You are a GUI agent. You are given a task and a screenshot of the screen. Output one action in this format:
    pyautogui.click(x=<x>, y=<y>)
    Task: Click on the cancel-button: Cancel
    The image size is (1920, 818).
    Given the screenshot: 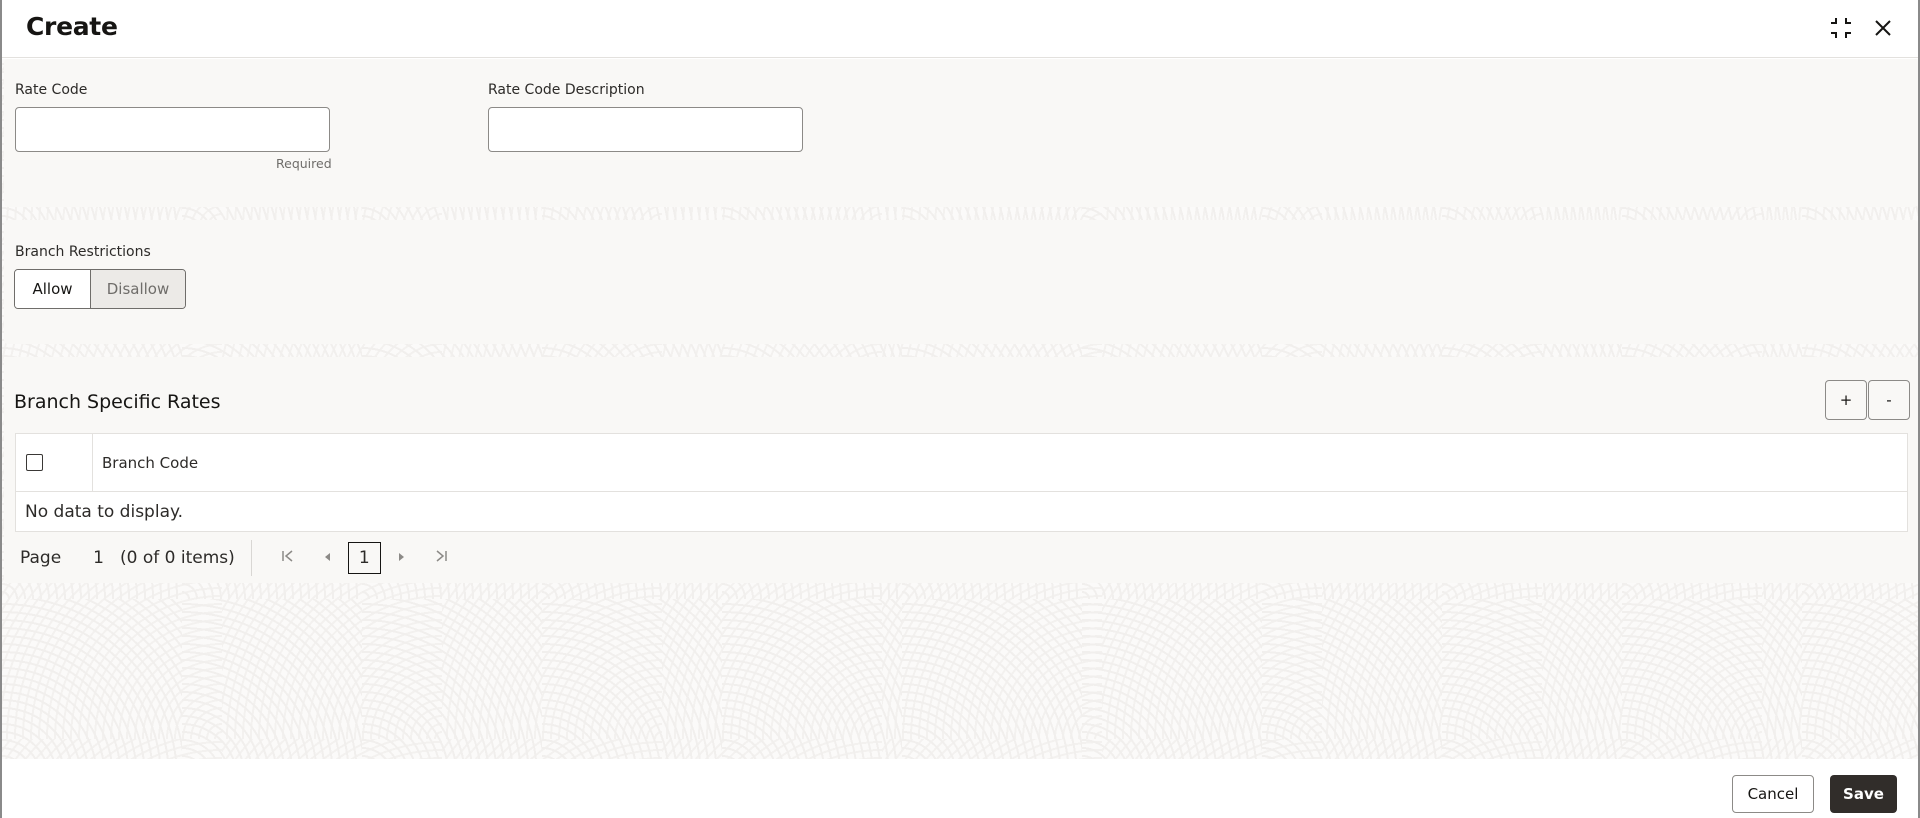 What is the action you would take?
    pyautogui.click(x=1773, y=794)
    